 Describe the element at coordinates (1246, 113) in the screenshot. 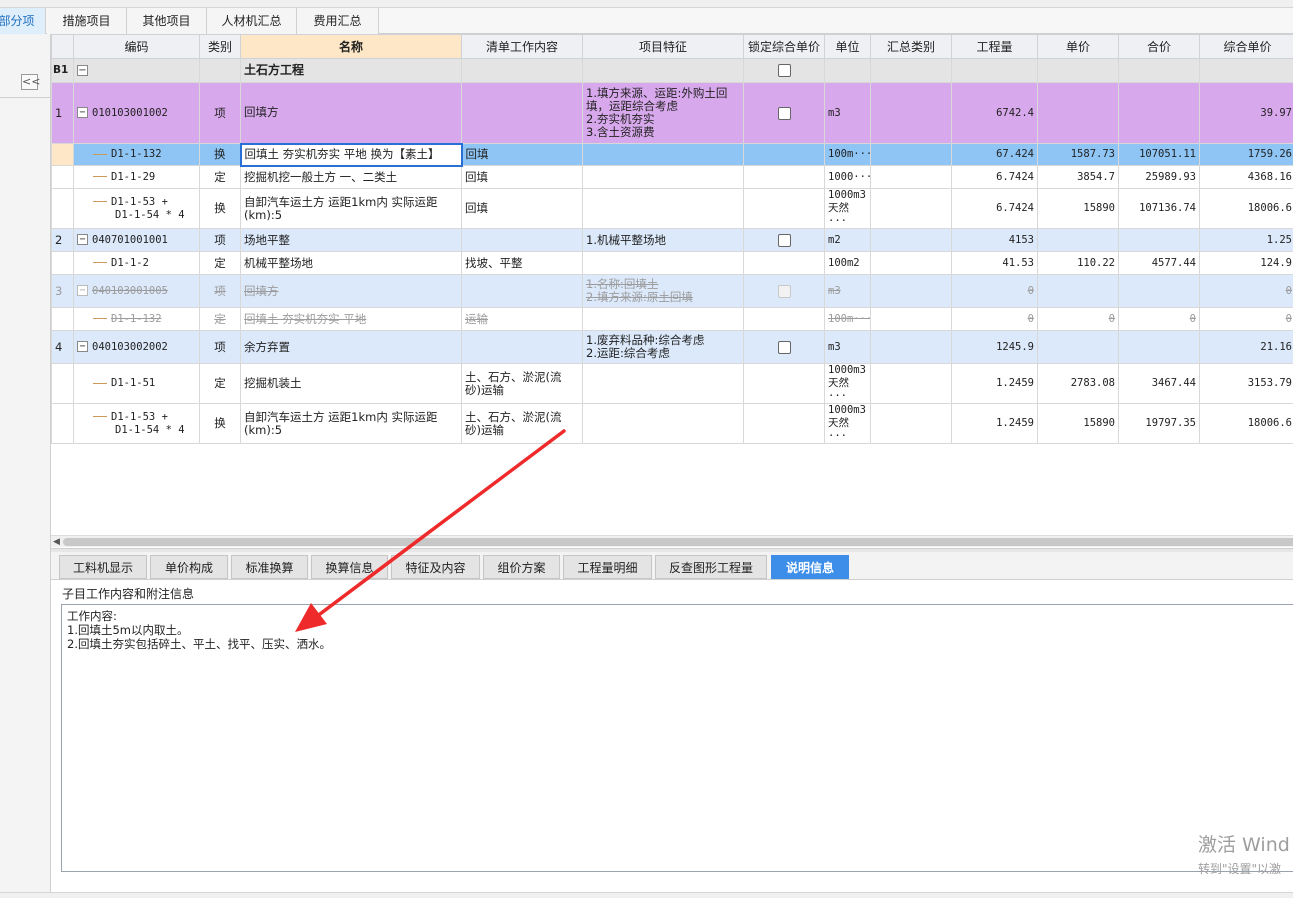

I see `row-comp: 39.97` at that location.